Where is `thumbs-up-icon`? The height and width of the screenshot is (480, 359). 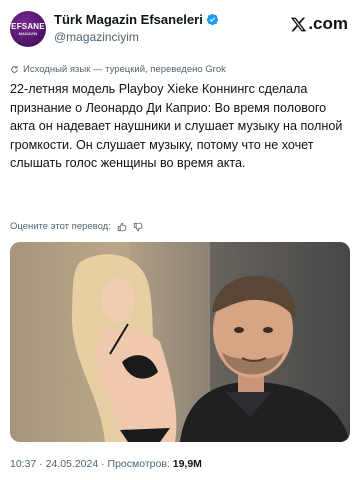
thumbs-up-icon is located at coordinates (122, 227).